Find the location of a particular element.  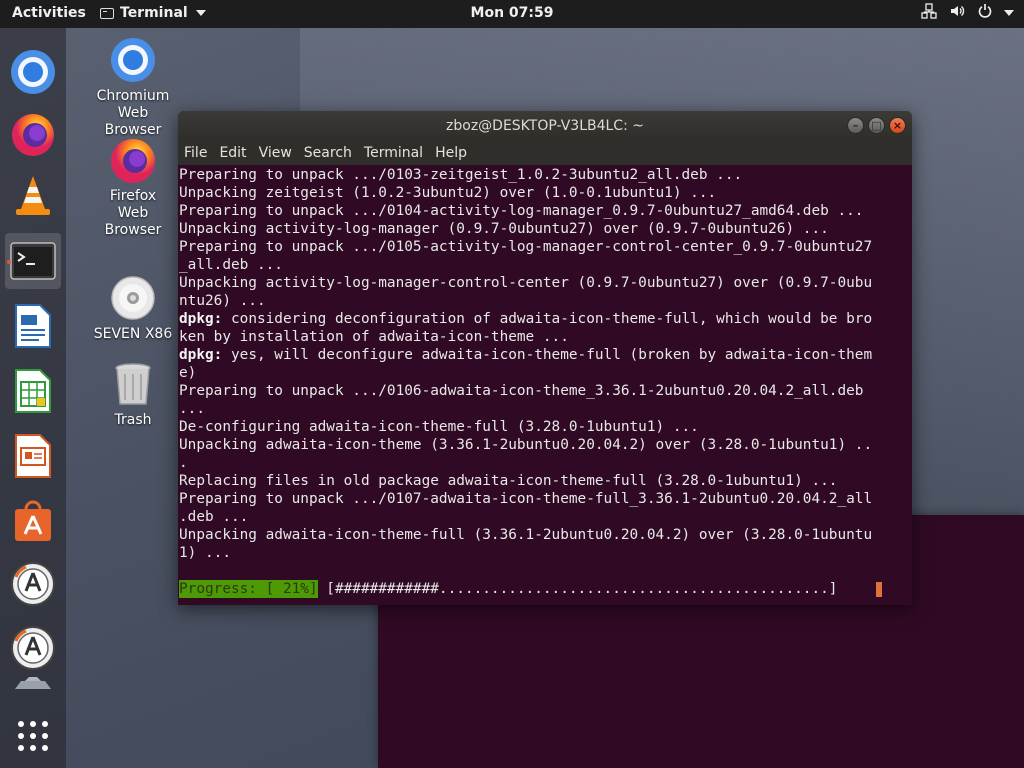

dock-chromium is located at coordinates (33, 72).